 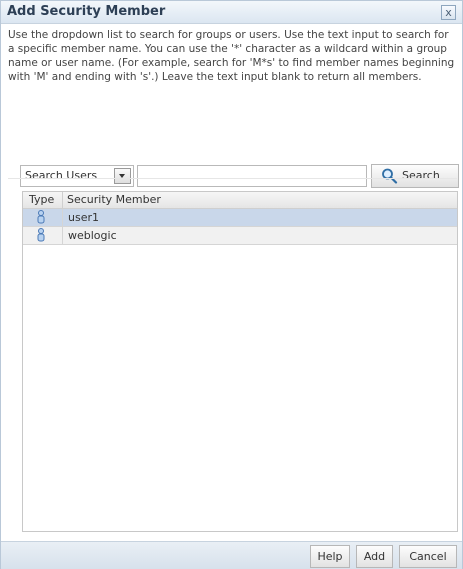 What do you see at coordinates (61, 175) in the screenshot?
I see `search-type-selected: Search Users` at bounding box center [61, 175].